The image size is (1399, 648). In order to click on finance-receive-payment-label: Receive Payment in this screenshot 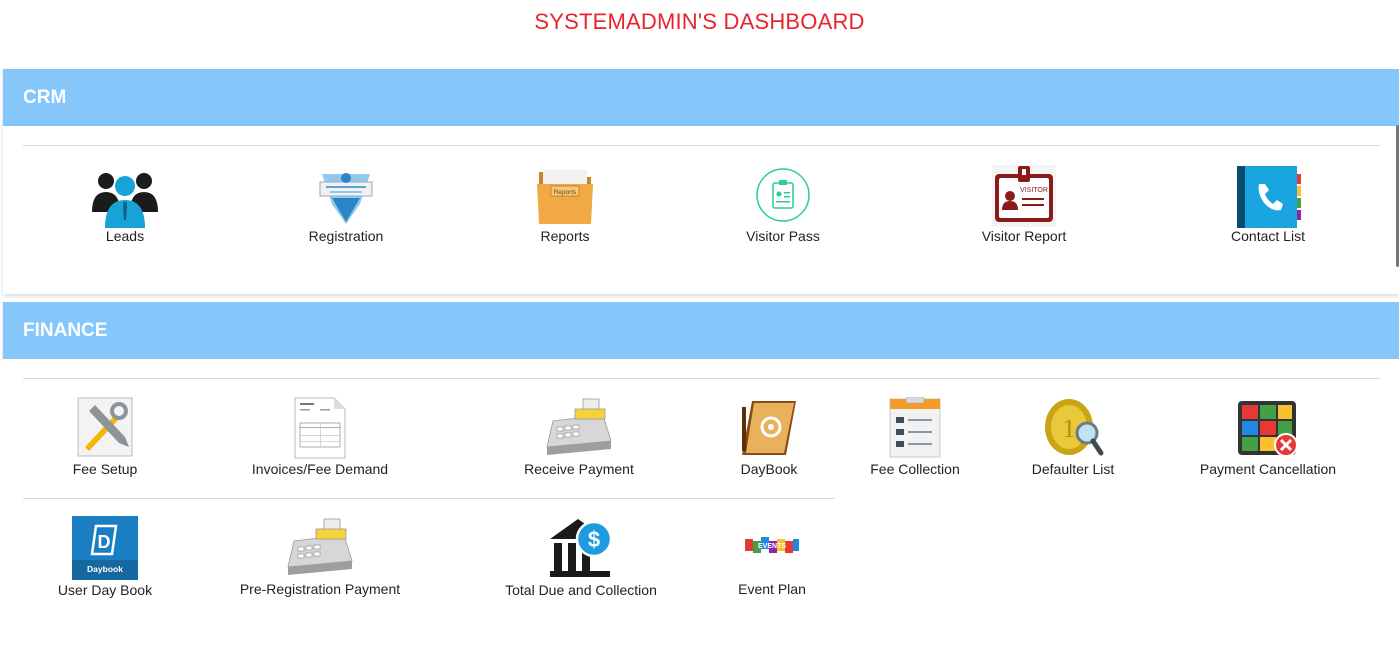, I will do `click(579, 469)`.